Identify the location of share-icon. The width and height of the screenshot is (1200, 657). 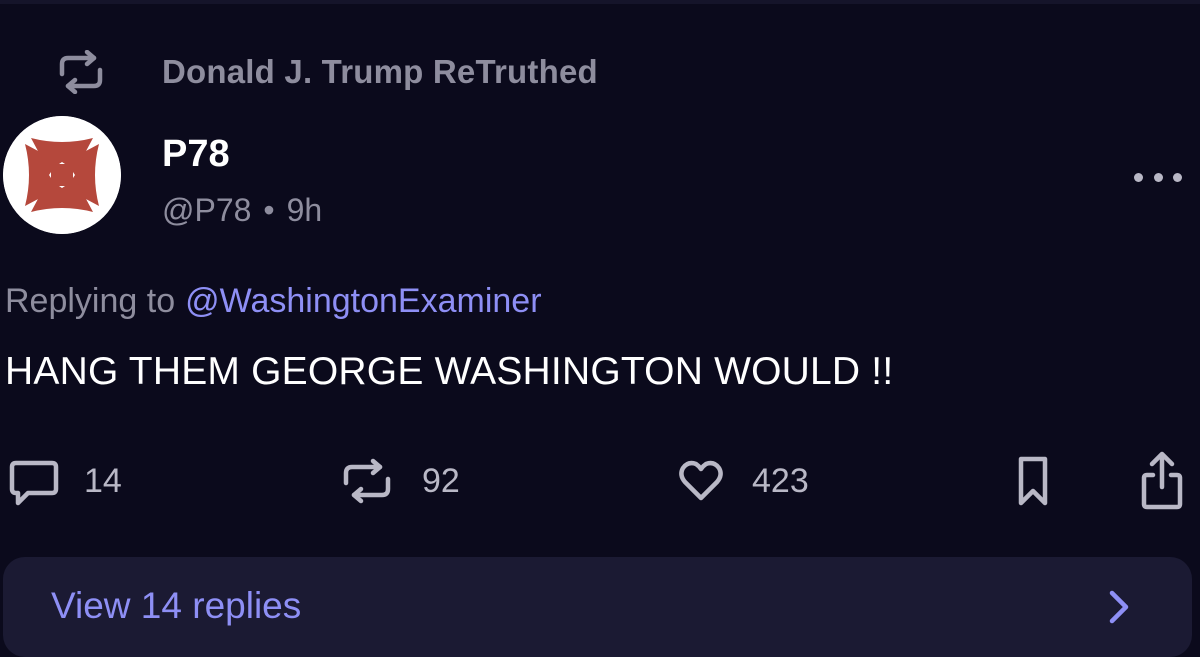
(1162, 480).